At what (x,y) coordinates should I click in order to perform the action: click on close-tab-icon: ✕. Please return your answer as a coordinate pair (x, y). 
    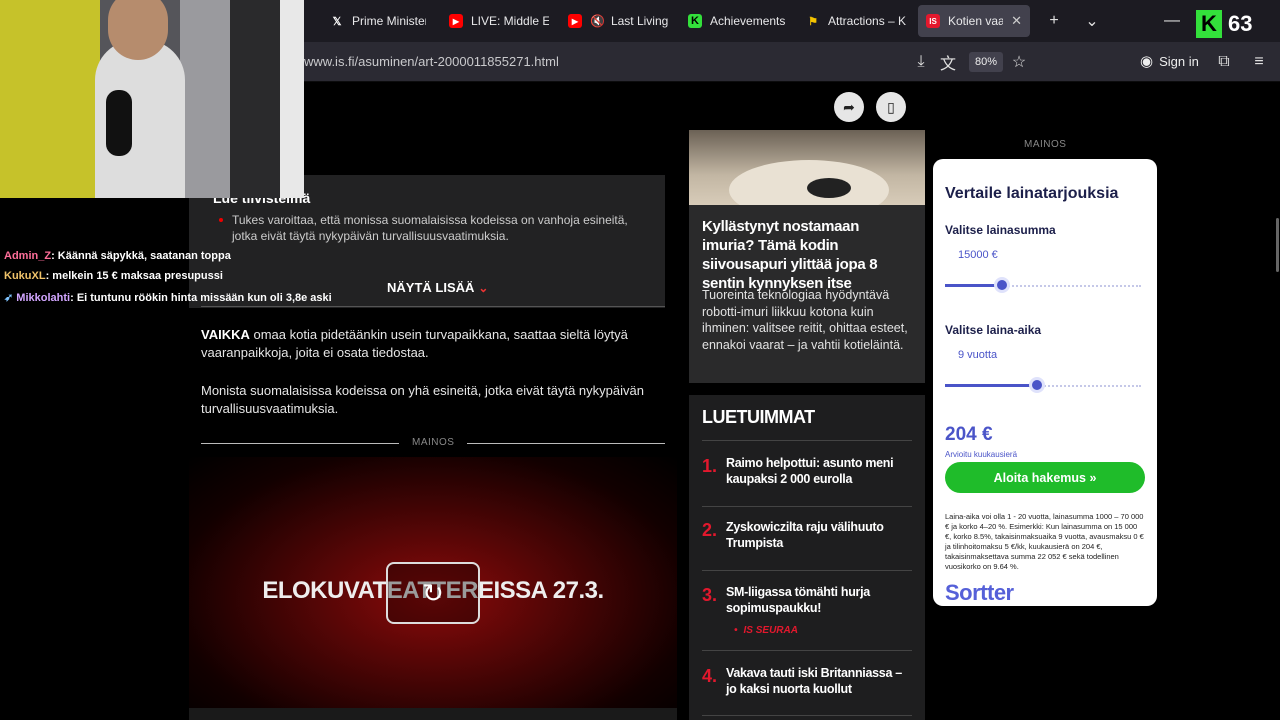
    Looking at the image, I should click on (1016, 21).